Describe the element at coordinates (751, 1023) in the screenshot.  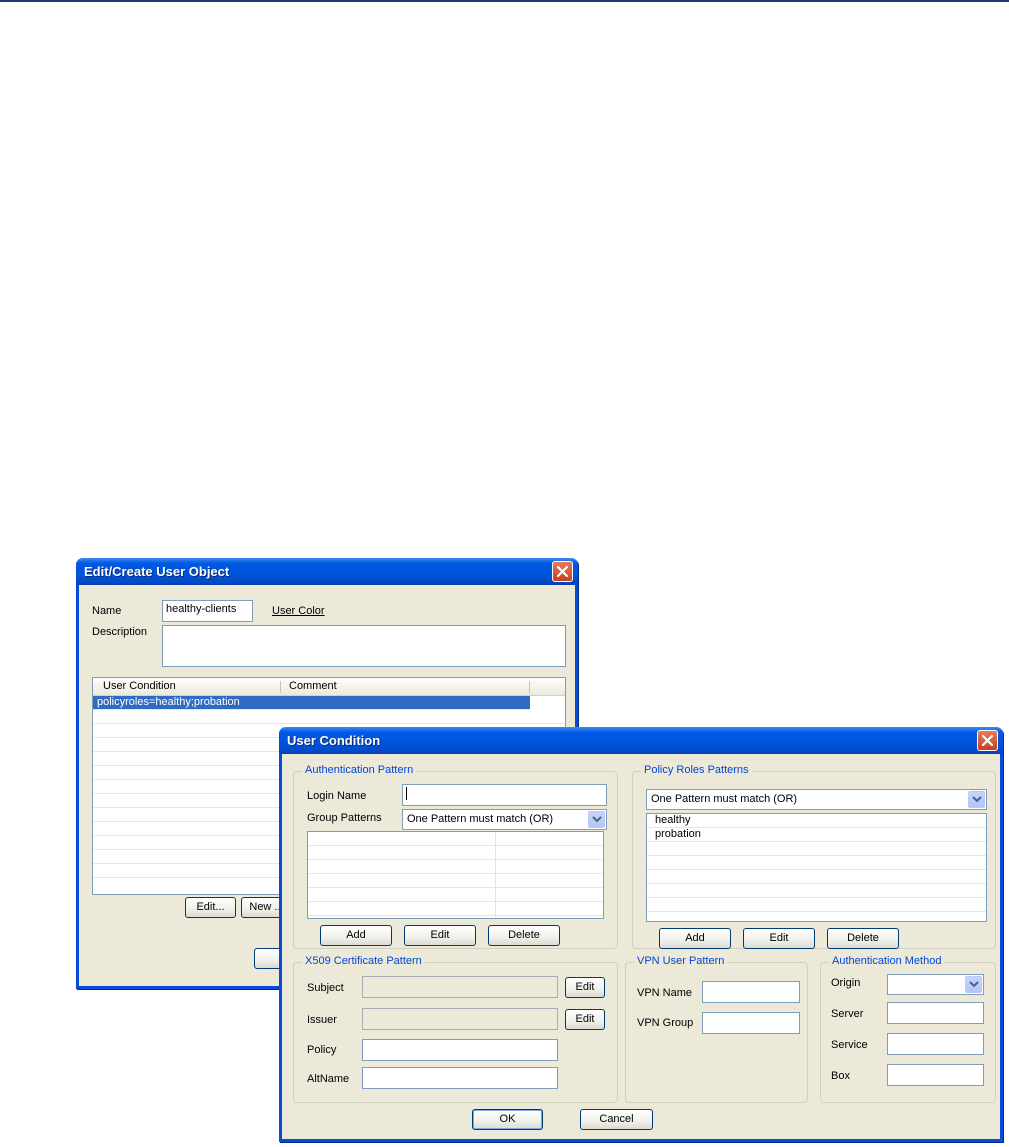
I see `vpn-group-input` at that location.